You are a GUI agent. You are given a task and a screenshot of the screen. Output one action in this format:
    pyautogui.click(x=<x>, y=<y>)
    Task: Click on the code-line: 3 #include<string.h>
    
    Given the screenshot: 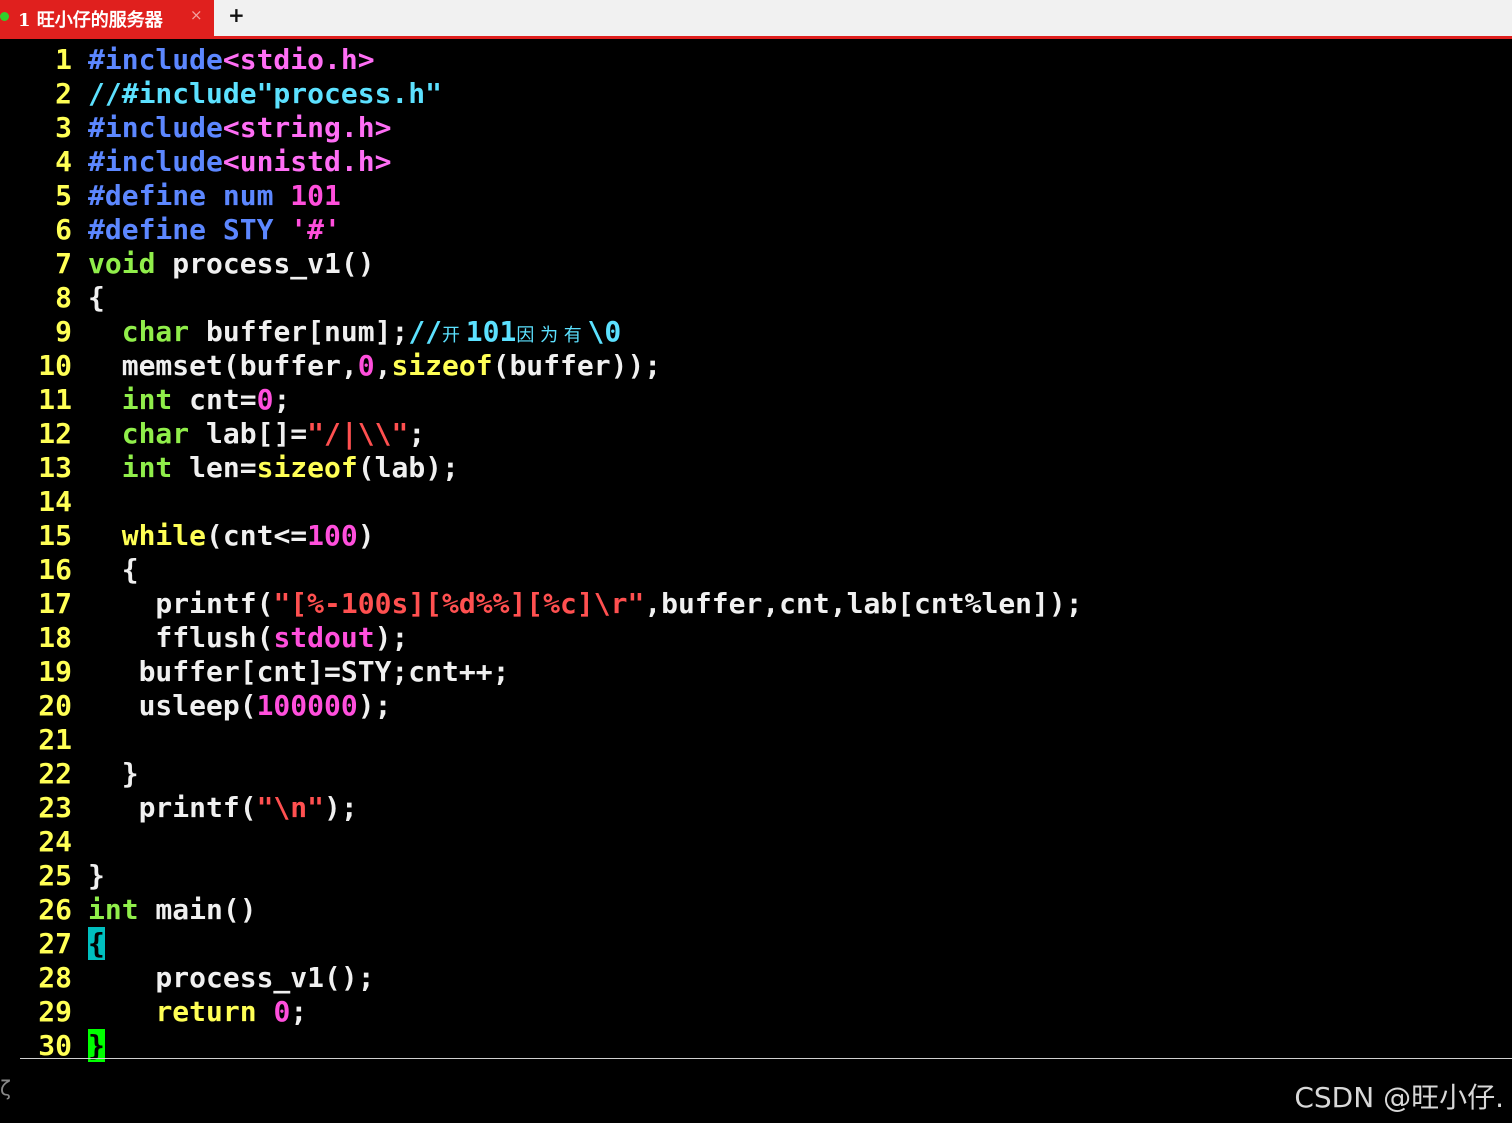 What is the action you would take?
    pyautogui.click(x=195, y=128)
    